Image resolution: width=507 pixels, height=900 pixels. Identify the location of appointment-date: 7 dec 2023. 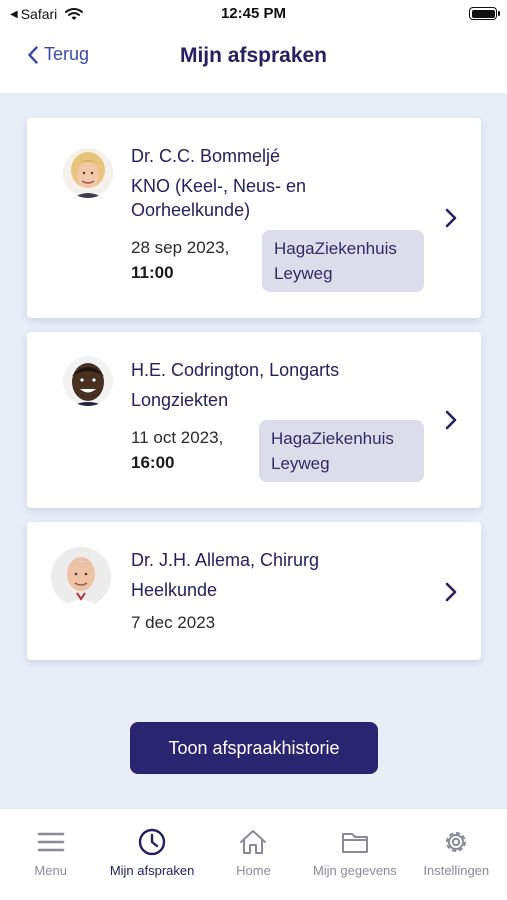
(173, 622).